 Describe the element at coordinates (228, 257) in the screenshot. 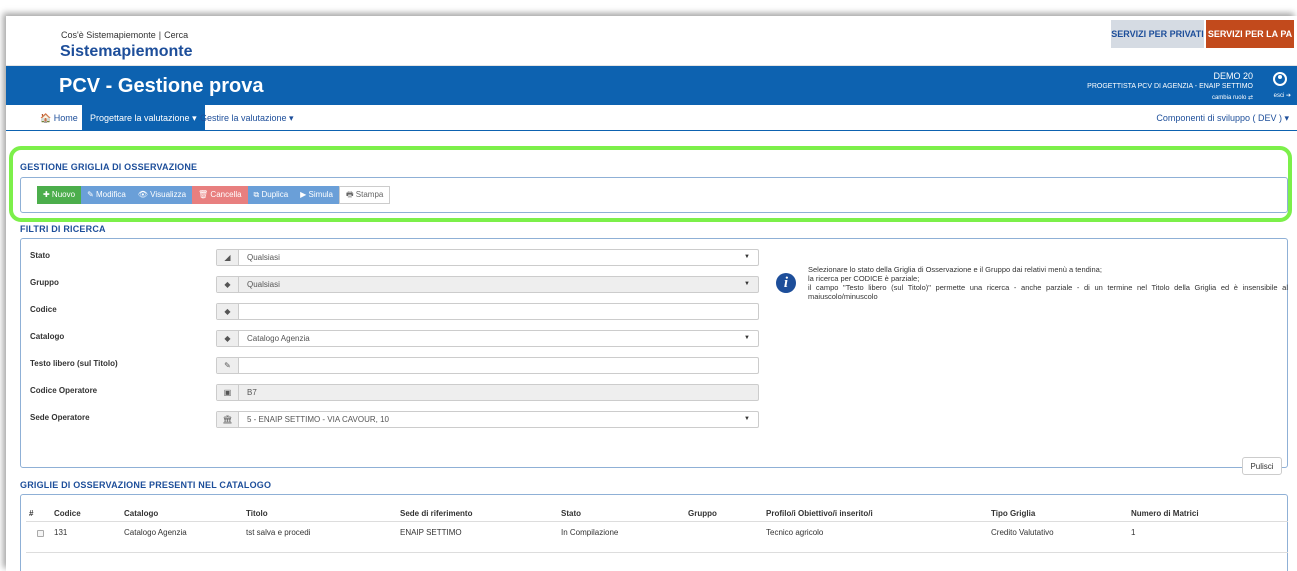

I see `status-icon: ◢` at that location.